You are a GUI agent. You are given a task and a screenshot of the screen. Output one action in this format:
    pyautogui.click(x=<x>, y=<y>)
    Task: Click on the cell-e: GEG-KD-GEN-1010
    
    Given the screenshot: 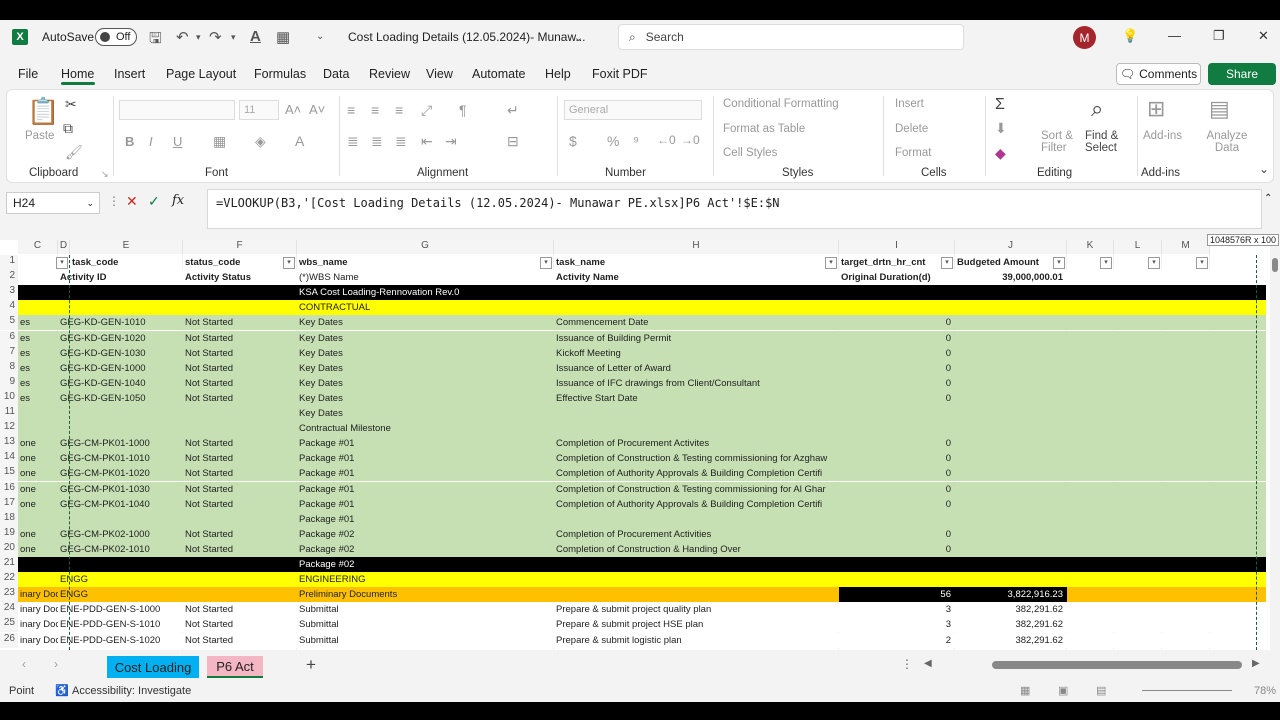 What is the action you would take?
    pyautogui.click(x=120, y=322)
    